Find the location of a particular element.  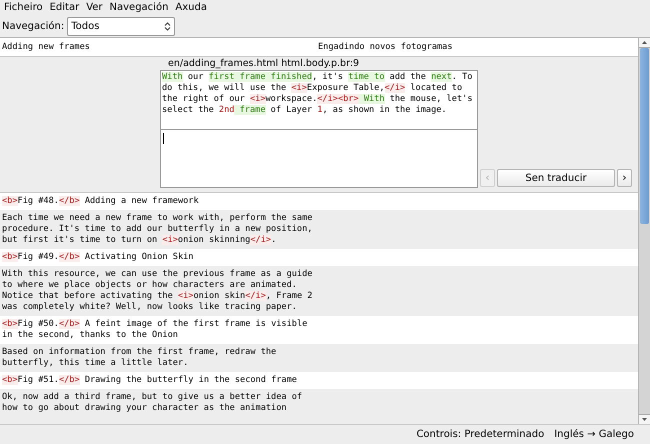

location-label: en/adding_frames.html html.body.p.br:9 is located at coordinates (263, 63).